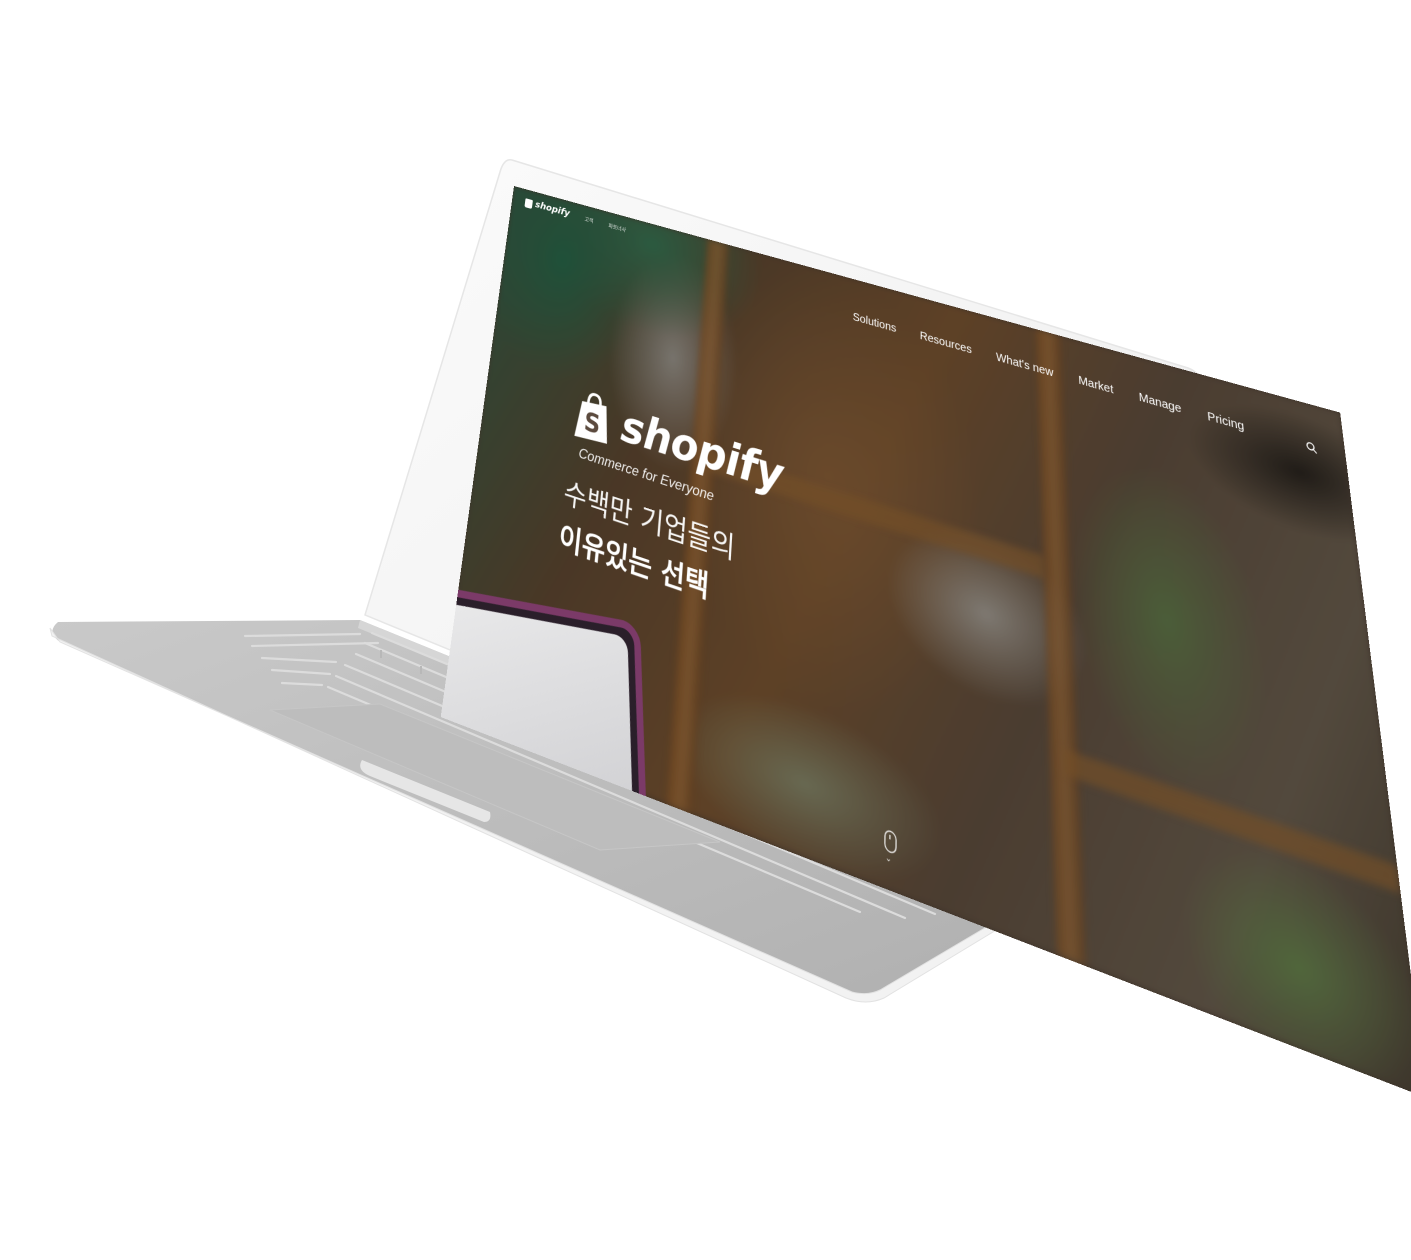 This screenshot has width=1411, height=1260. What do you see at coordinates (1310, 446) in the screenshot?
I see `search-icon` at bounding box center [1310, 446].